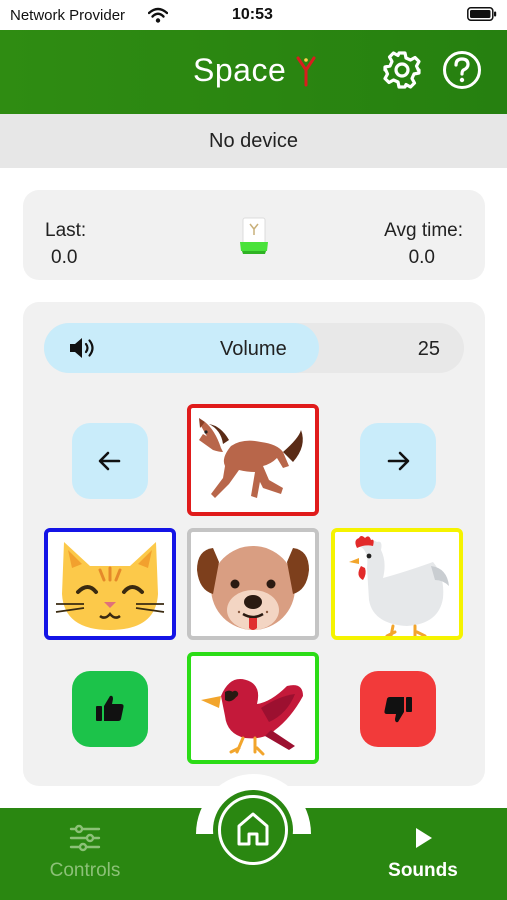 The height and width of the screenshot is (900, 507). What do you see at coordinates (423, 870) in the screenshot?
I see `nav-sounds-label: Sounds` at bounding box center [423, 870].